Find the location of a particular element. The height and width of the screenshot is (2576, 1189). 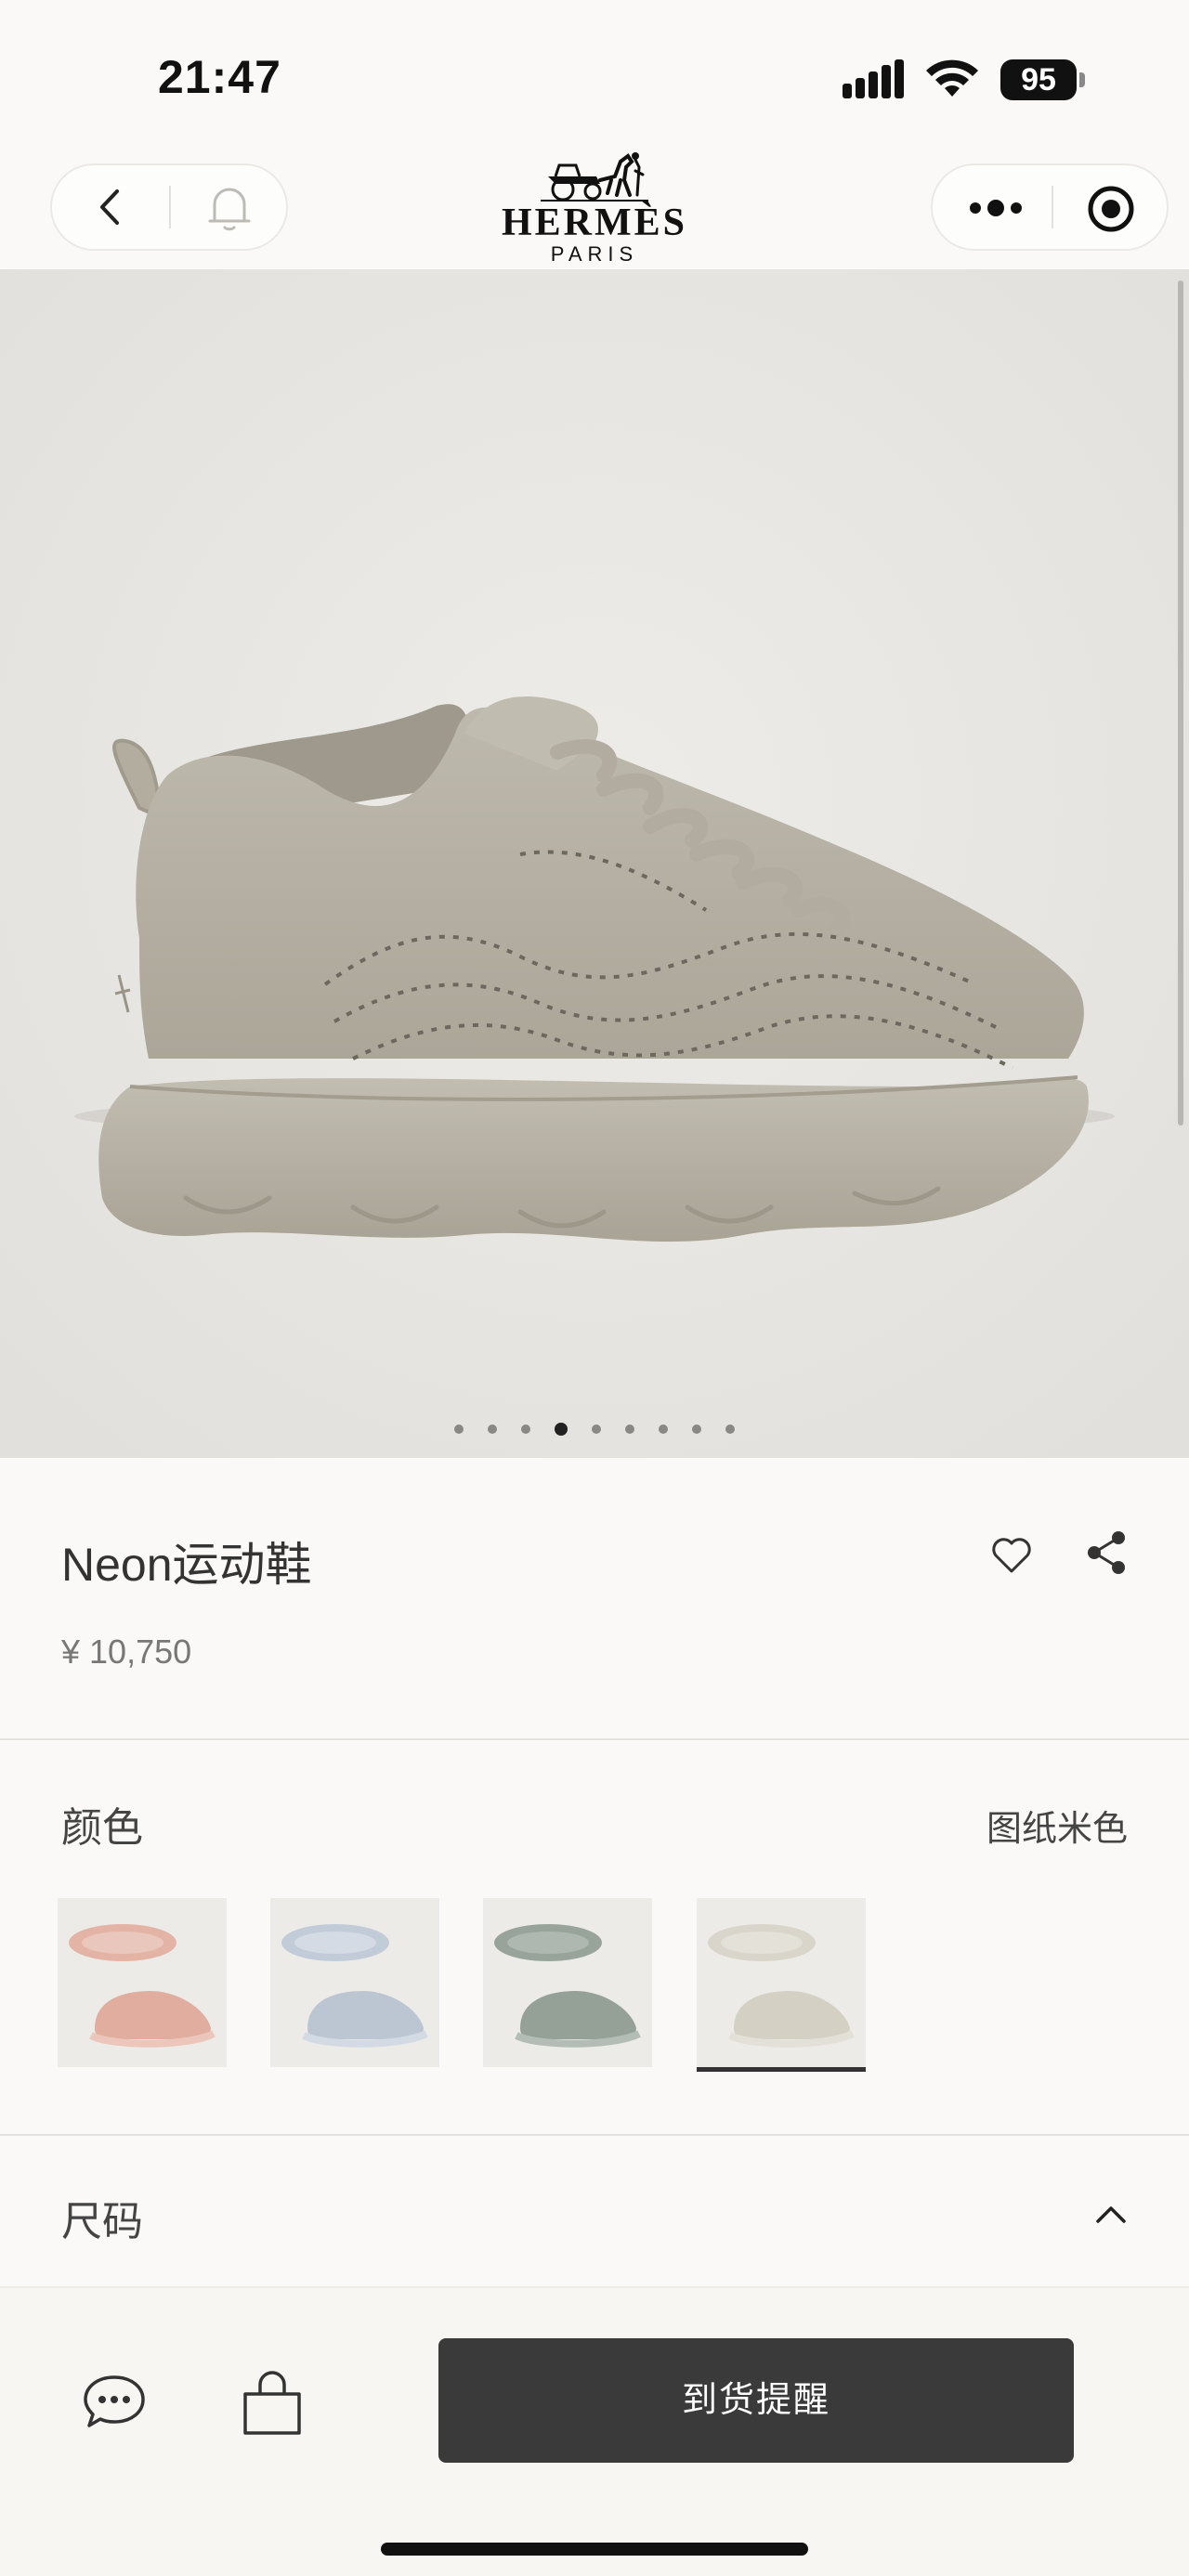

more-icon is located at coordinates (996, 208).